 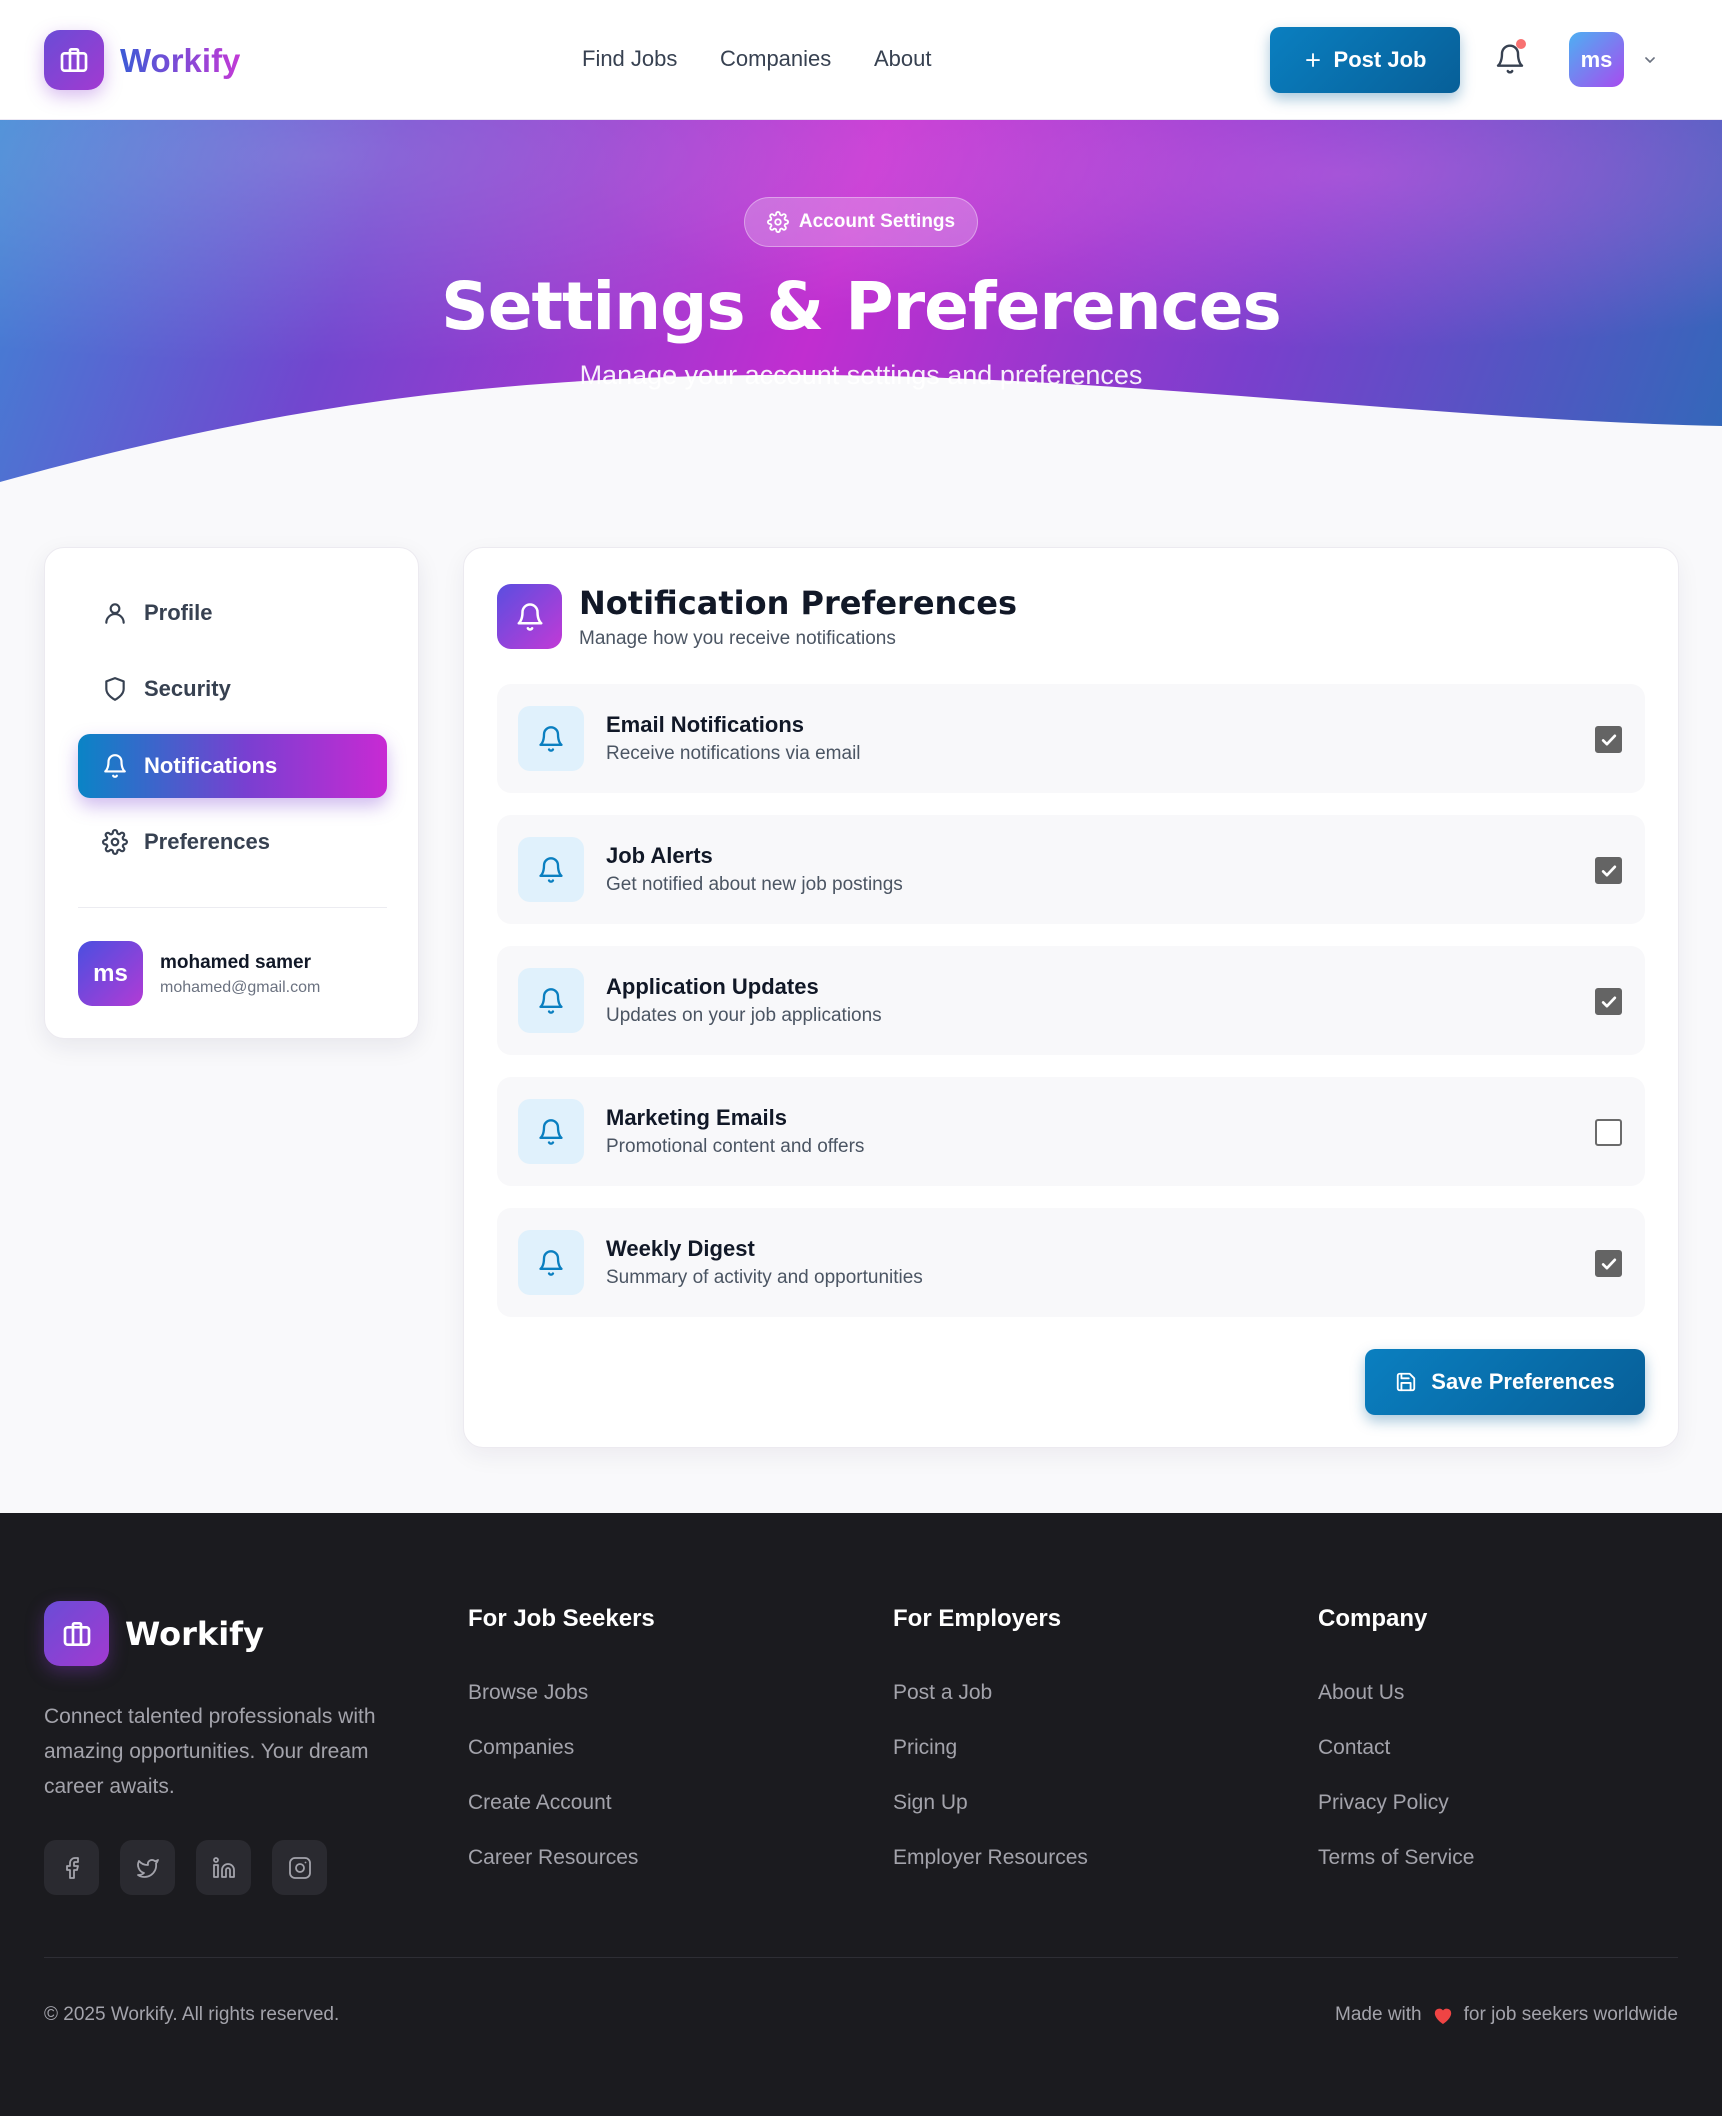 What do you see at coordinates (236, 962) in the screenshot?
I see `user-name: mohamed samer` at bounding box center [236, 962].